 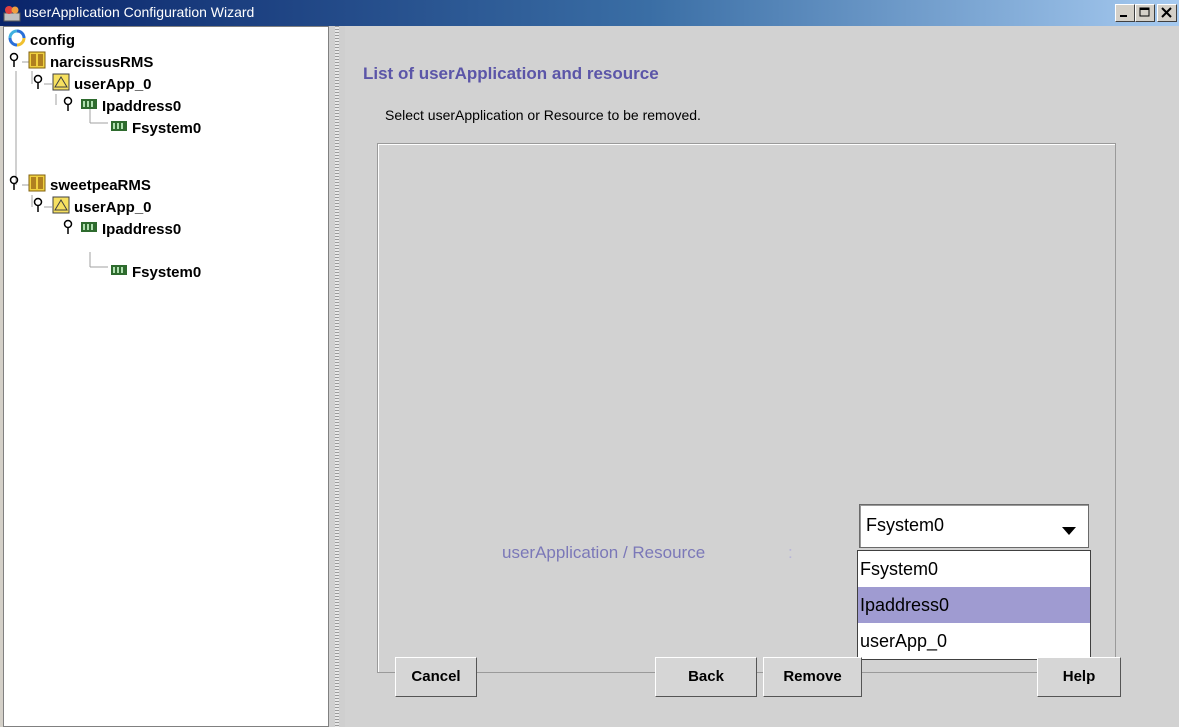 What do you see at coordinates (974, 641) in the screenshot?
I see `dropdown-option: userApp_0` at bounding box center [974, 641].